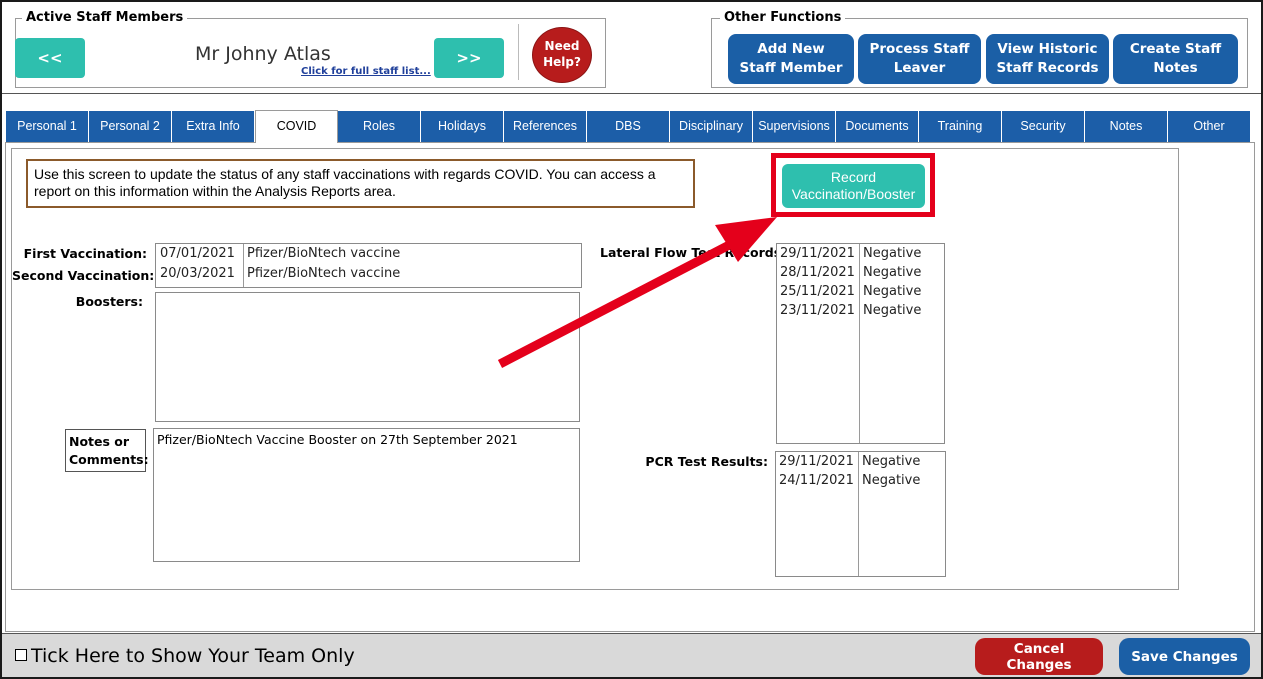 Image resolution: width=1263 pixels, height=679 pixels. What do you see at coordinates (562, 62) in the screenshot?
I see `help-line-2: Help?` at bounding box center [562, 62].